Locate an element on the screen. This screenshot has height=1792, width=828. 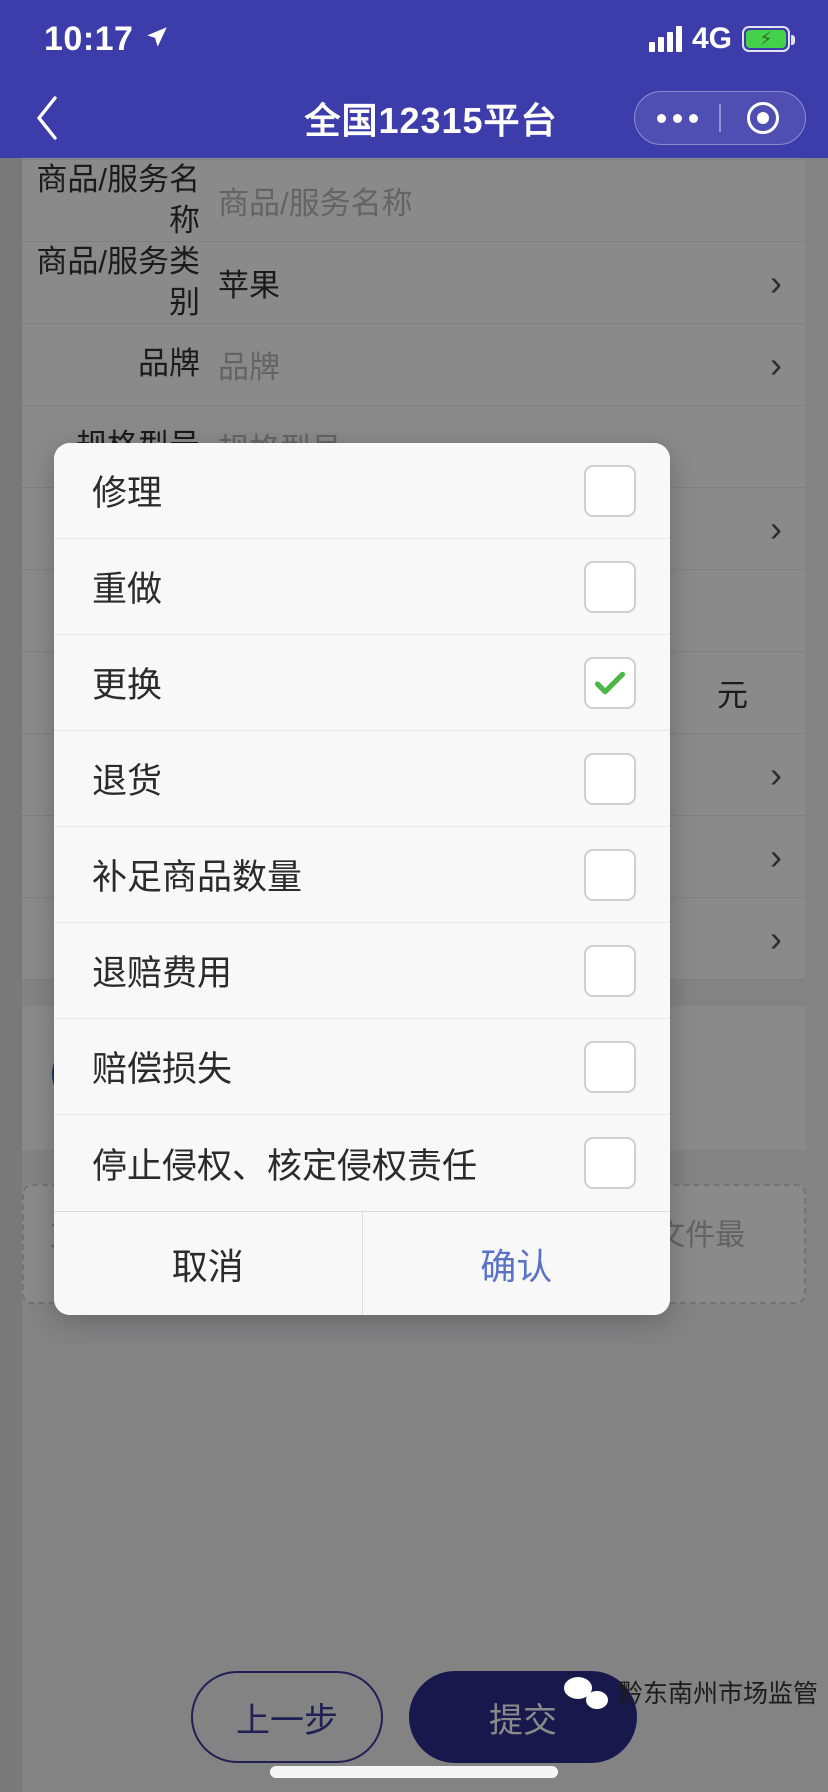
home-indicator is located at coordinates (414, 1772).